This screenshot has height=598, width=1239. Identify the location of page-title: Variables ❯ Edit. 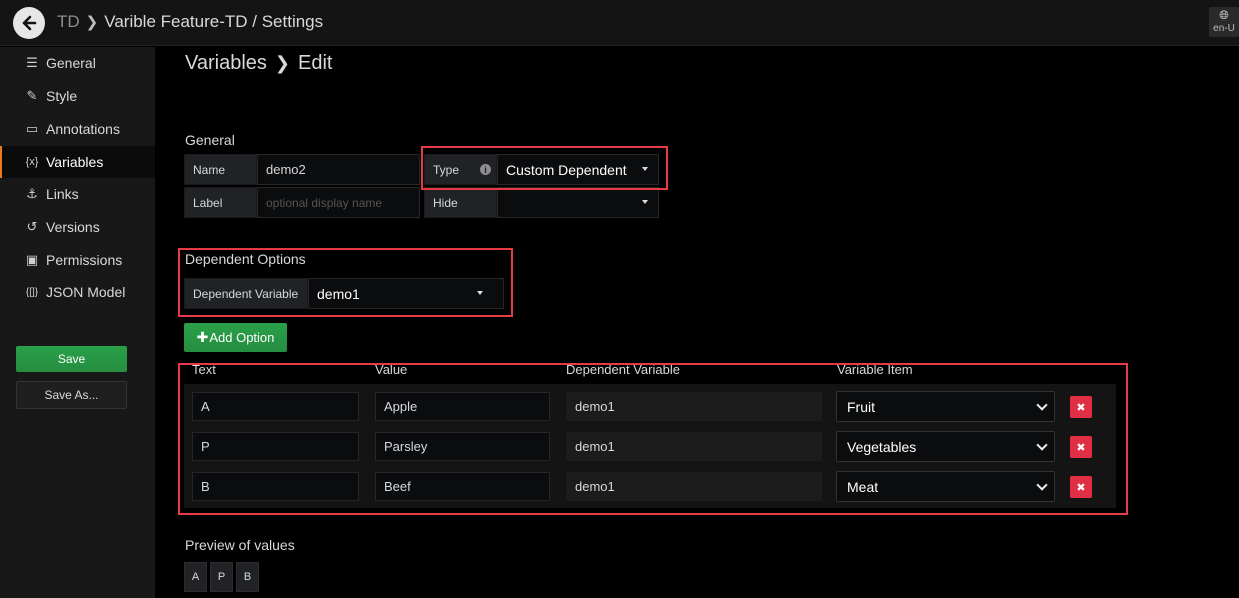
(258, 63).